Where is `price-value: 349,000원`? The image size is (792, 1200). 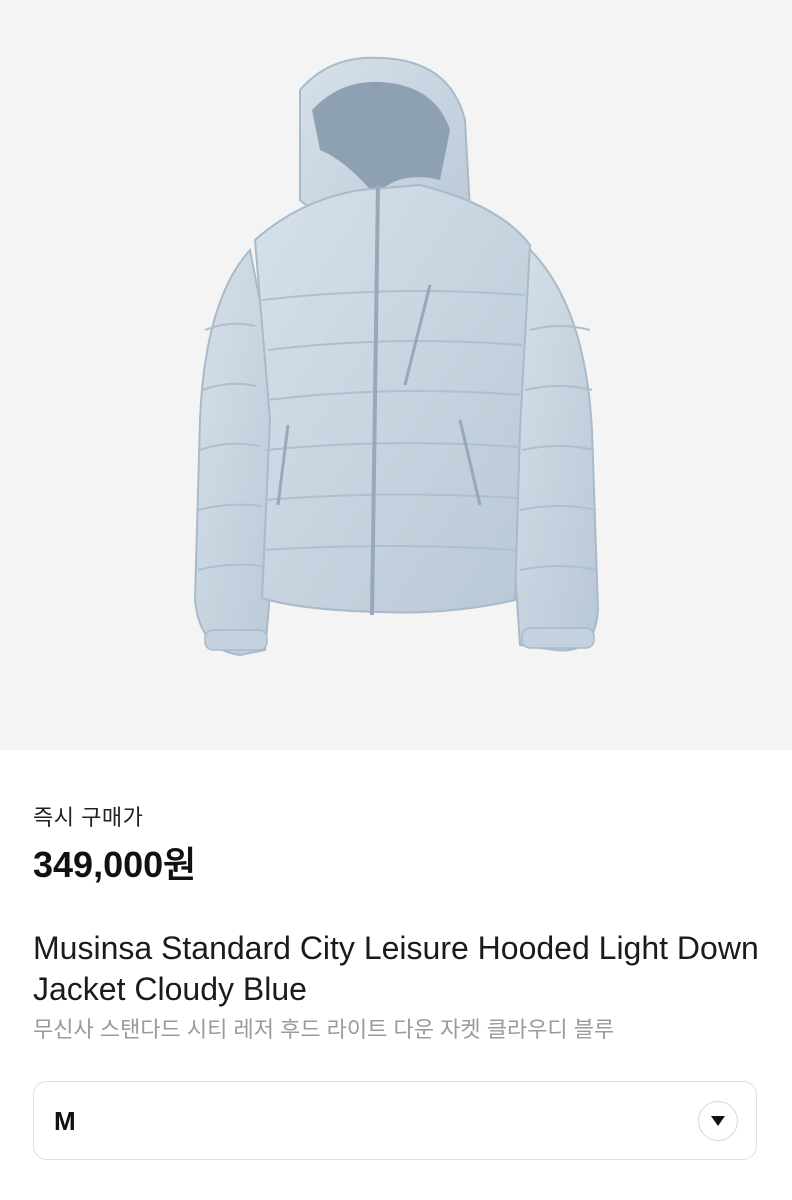 price-value: 349,000원 is located at coordinates (115, 864).